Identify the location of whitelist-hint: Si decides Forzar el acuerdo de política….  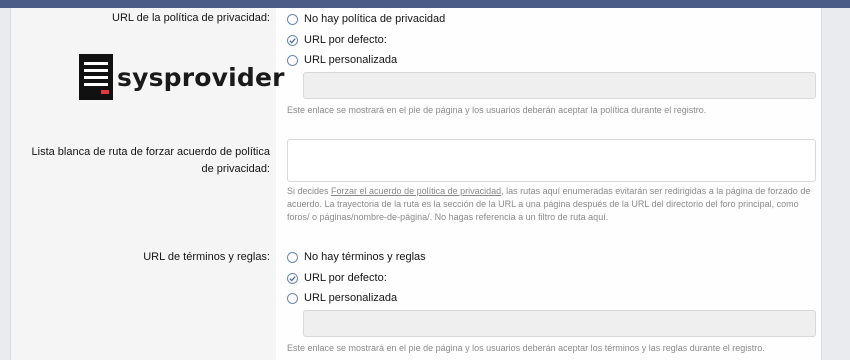
(549, 204).